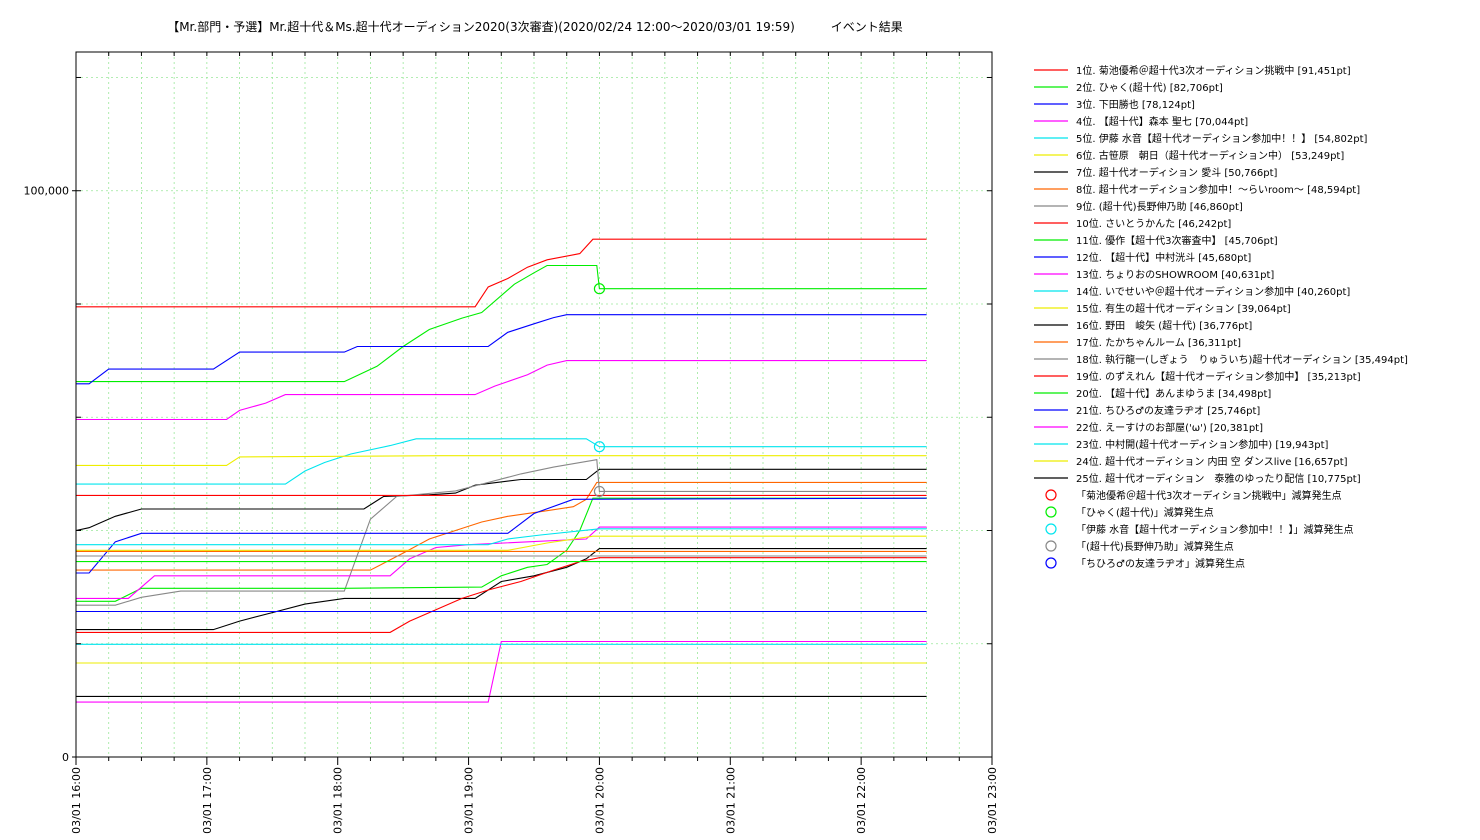 The width and height of the screenshot is (1480, 840). I want to click on legend-label-23: 23位. 中村開(超十代オーディション参加中) [19,943pt], so click(1202, 444).